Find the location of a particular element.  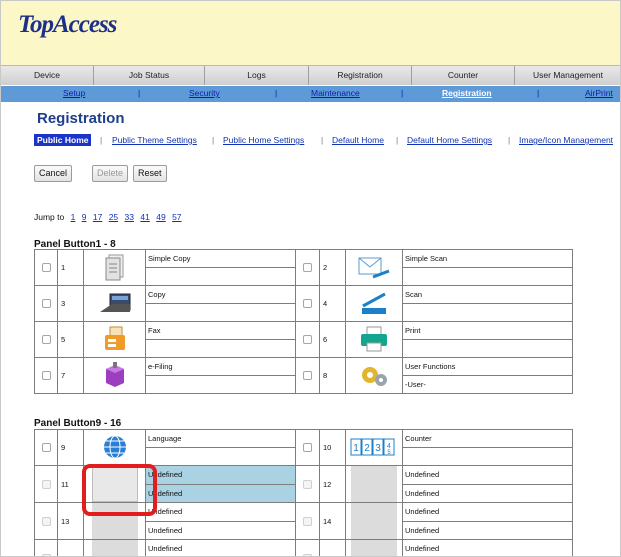

simple-scan-icon is located at coordinates (374, 267).